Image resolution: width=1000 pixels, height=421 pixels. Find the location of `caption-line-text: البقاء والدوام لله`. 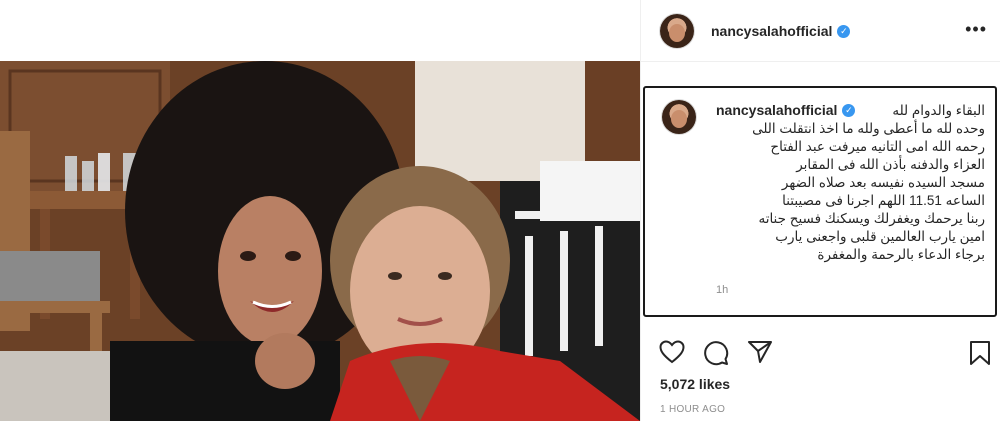

caption-line-text: البقاء والدوام لله is located at coordinates (938, 110).